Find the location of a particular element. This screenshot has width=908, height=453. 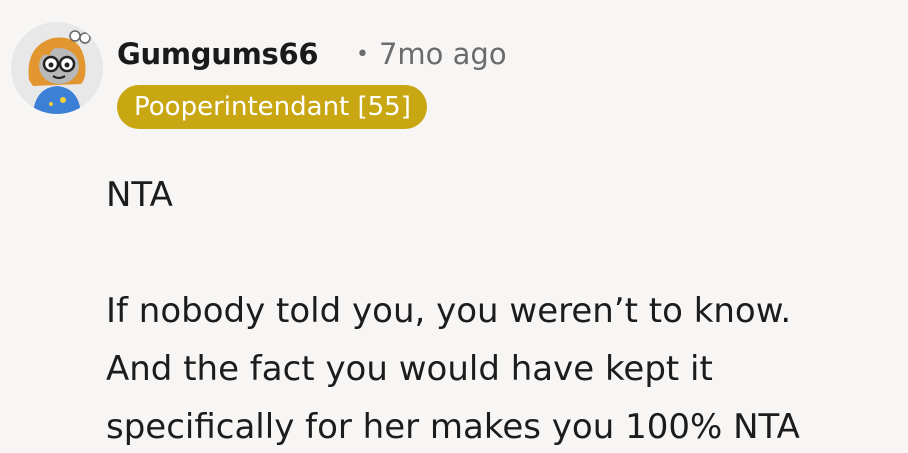

comment-verdict: NTA is located at coordinates (139, 195).